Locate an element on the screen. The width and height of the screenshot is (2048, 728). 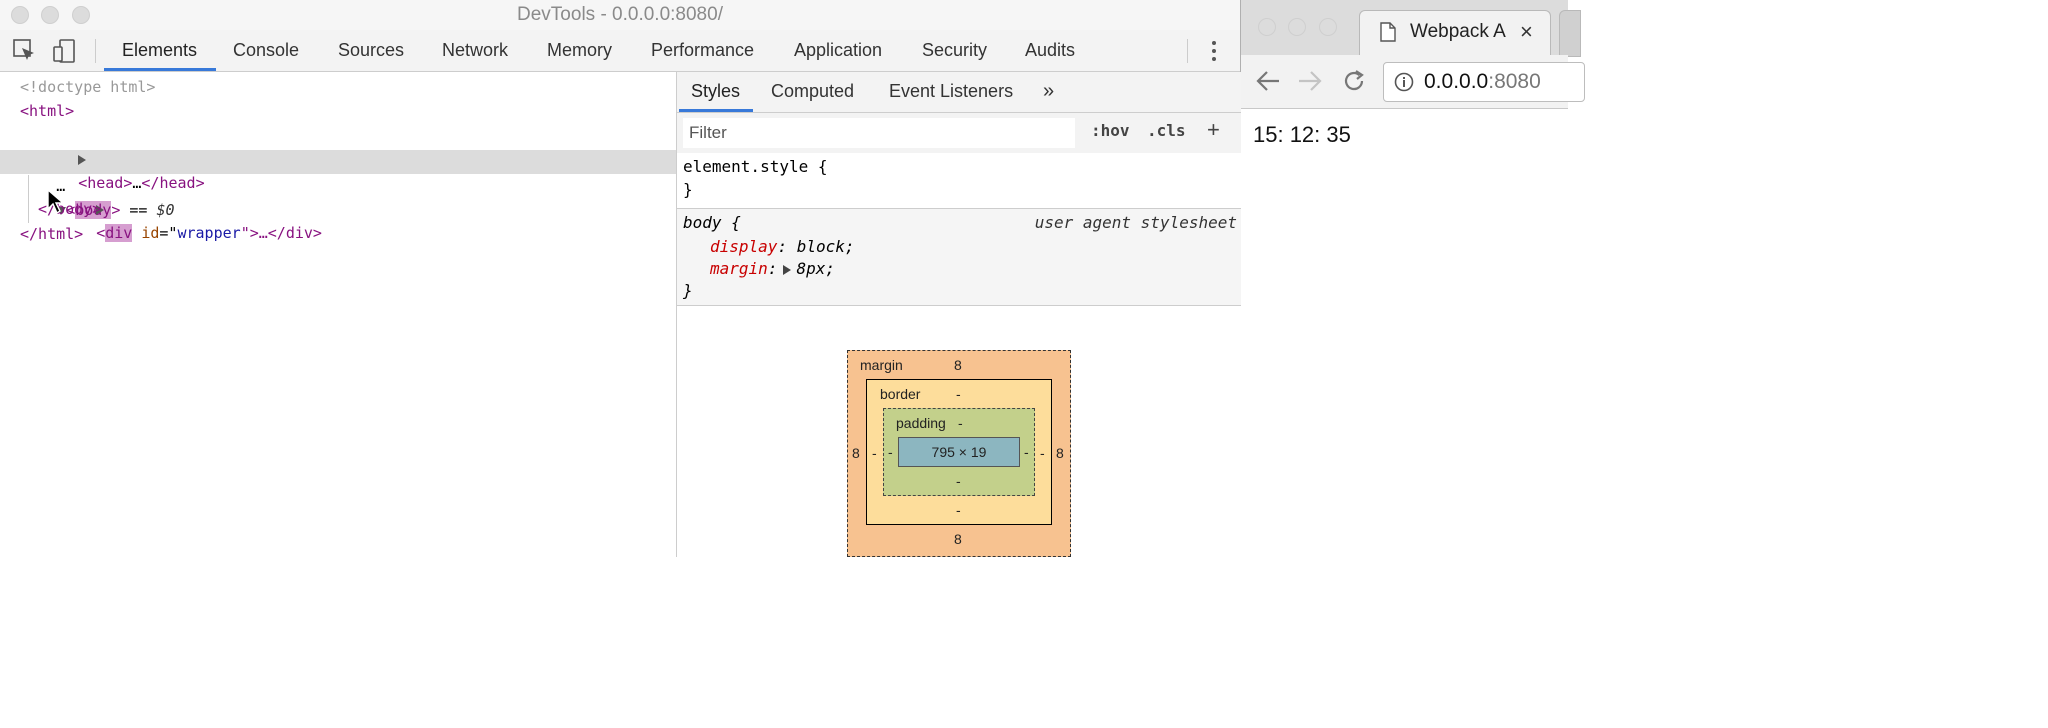
property-value: block is located at coordinates (820, 246).